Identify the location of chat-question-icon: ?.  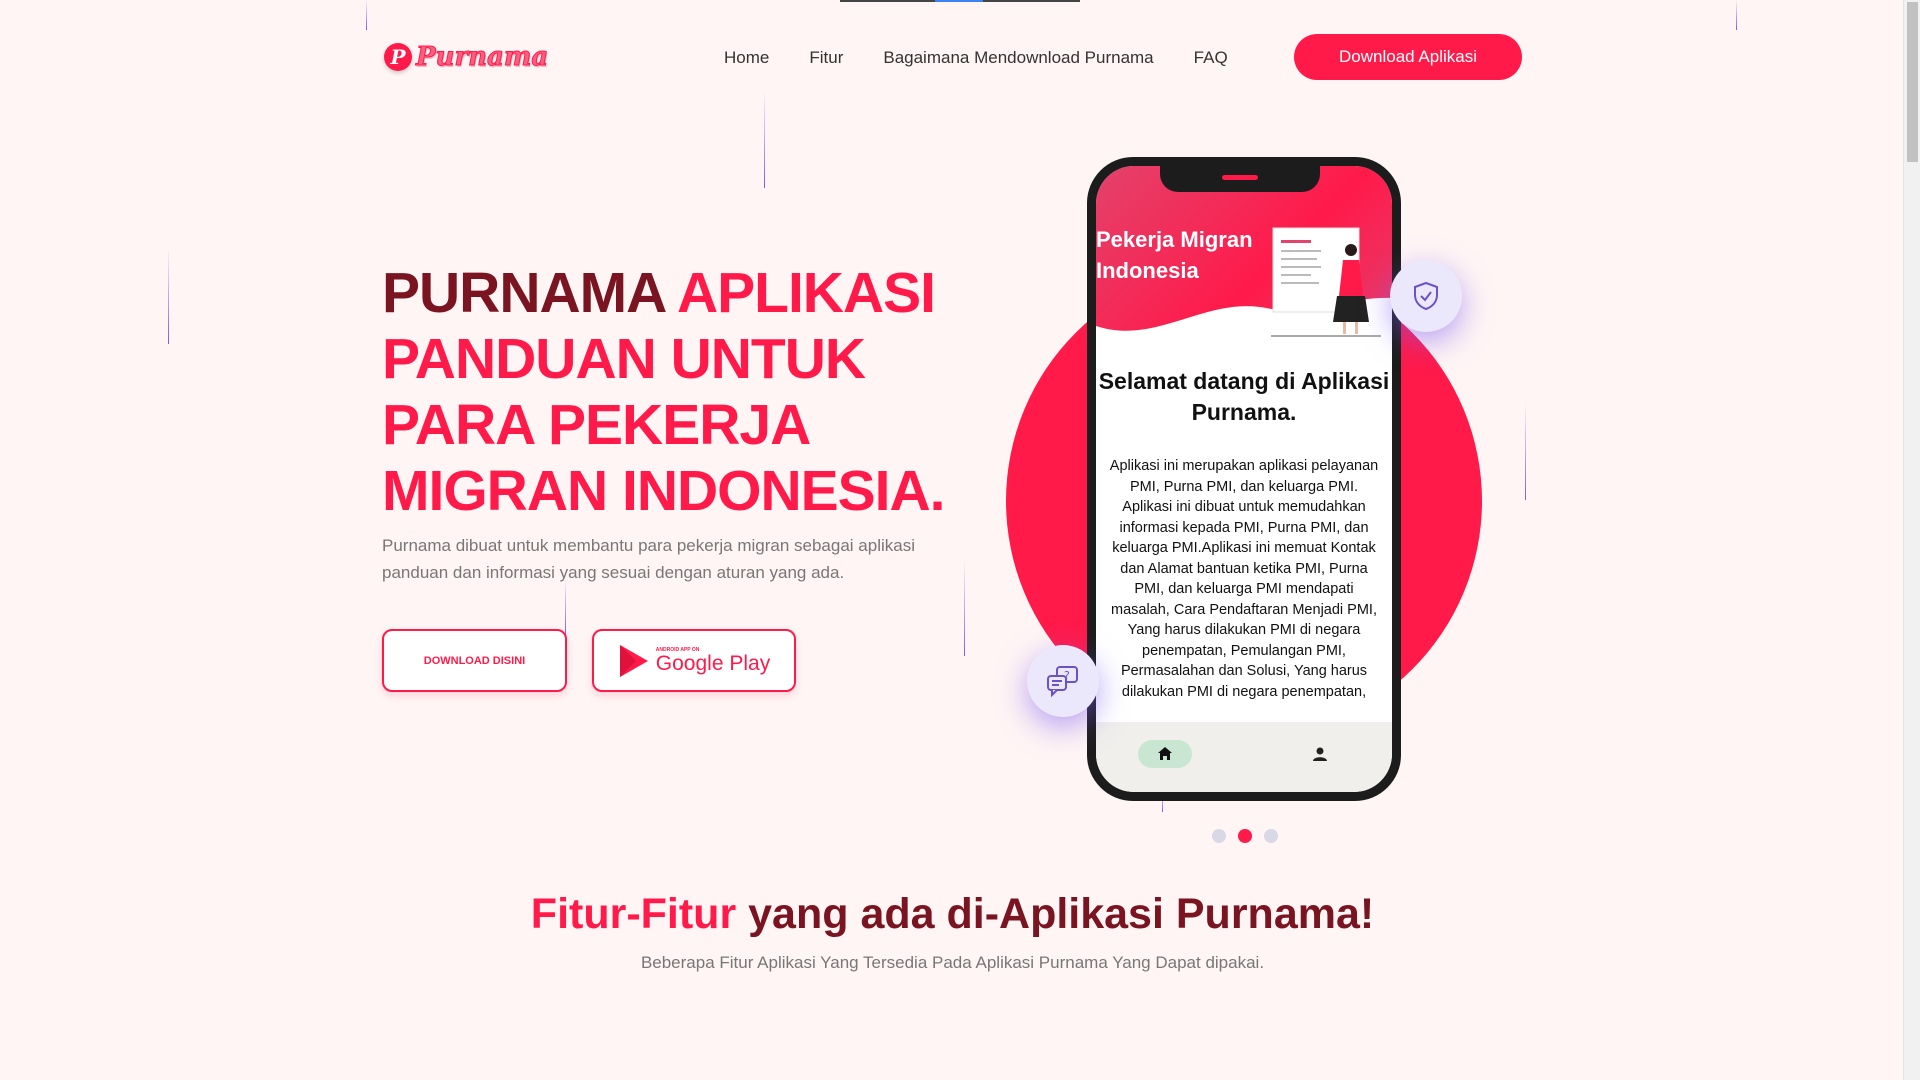
(1062, 682).